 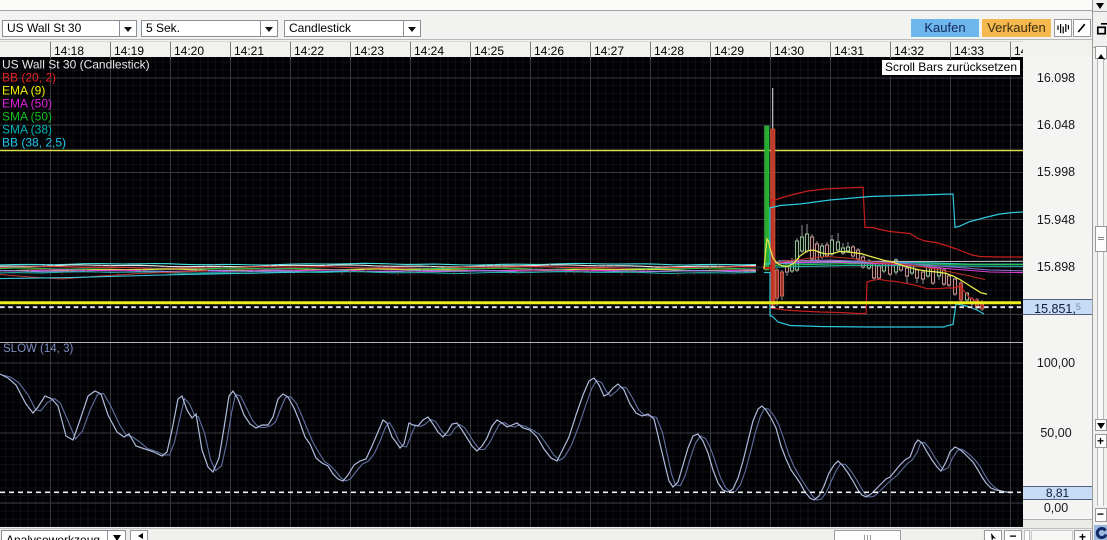 What do you see at coordinates (27, 130) in the screenshot?
I see `svg-text: SMA (38)` at bounding box center [27, 130].